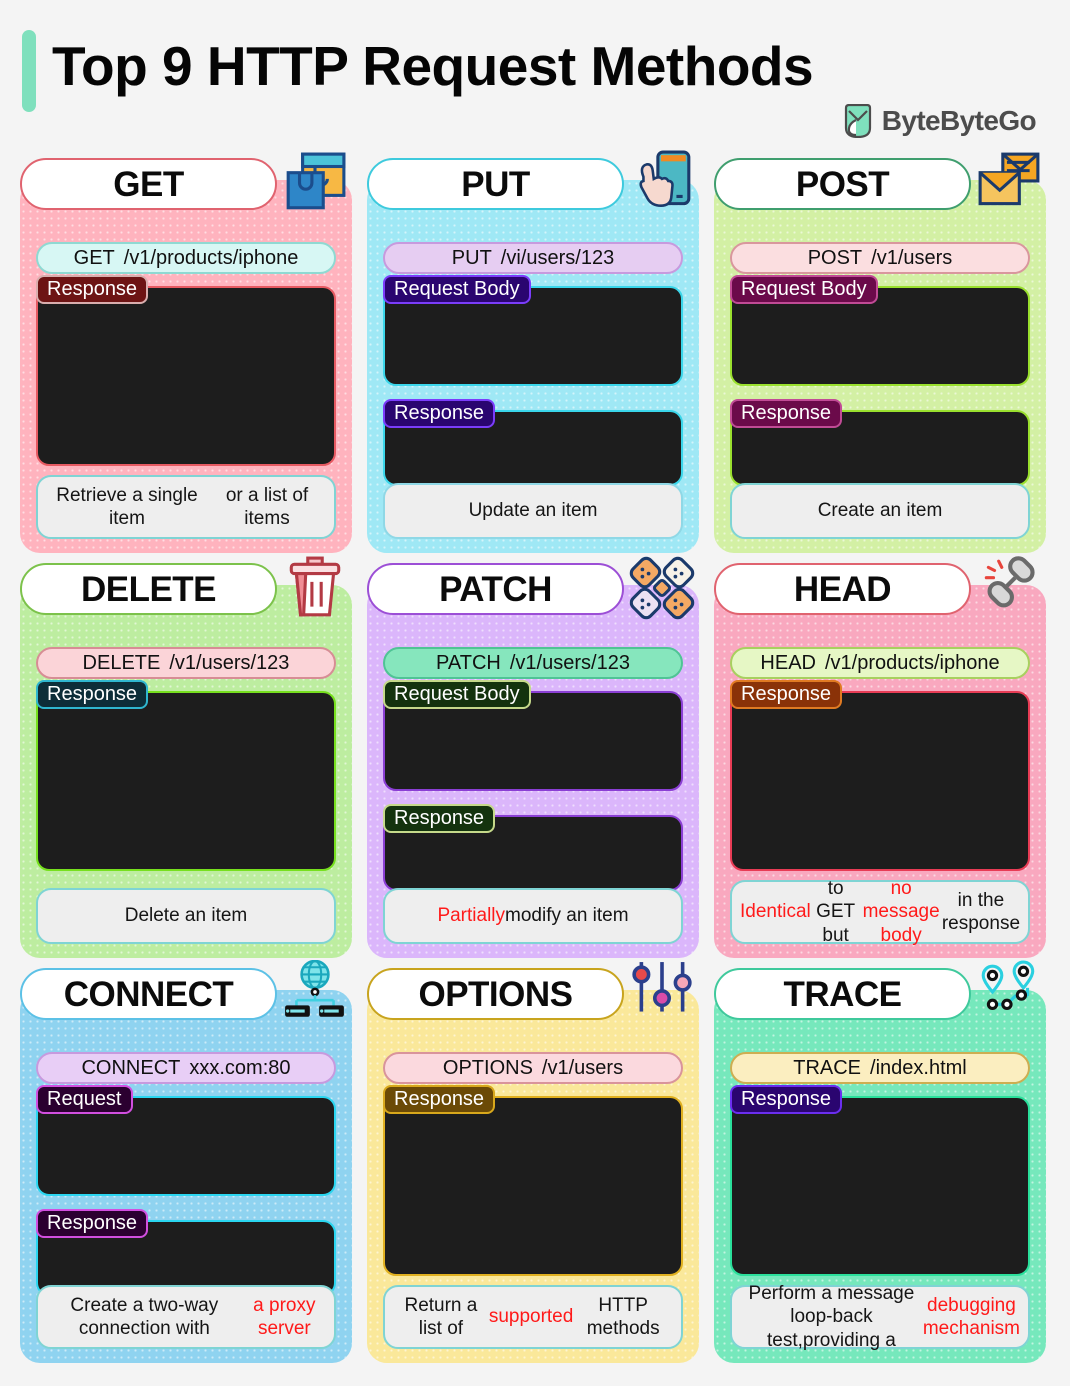  What do you see at coordinates (533, 847) in the screenshot?
I see `console-block-patch-1: Response` at bounding box center [533, 847].